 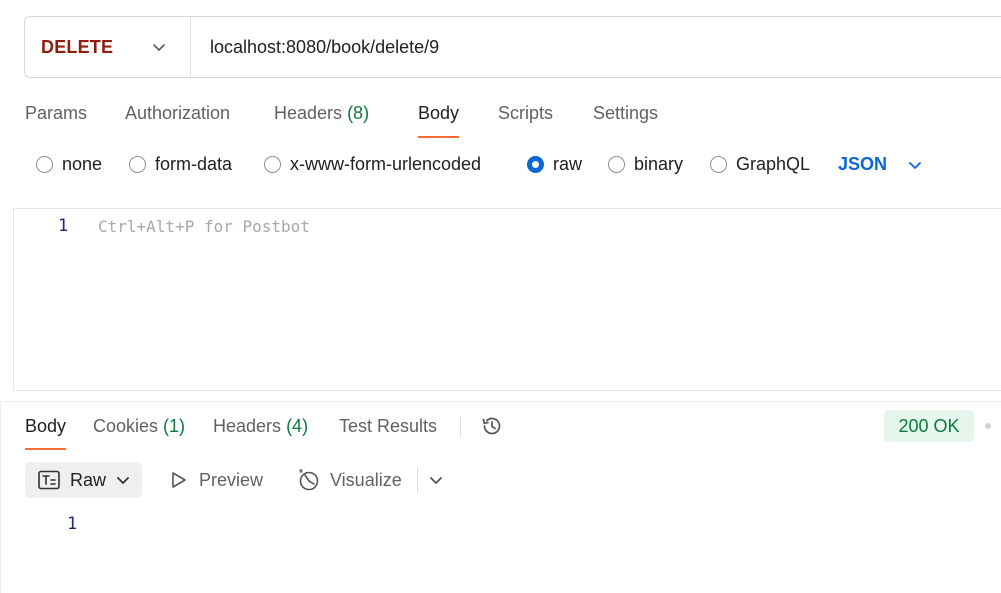 I want to click on toolbar-separator, so click(x=417, y=480).